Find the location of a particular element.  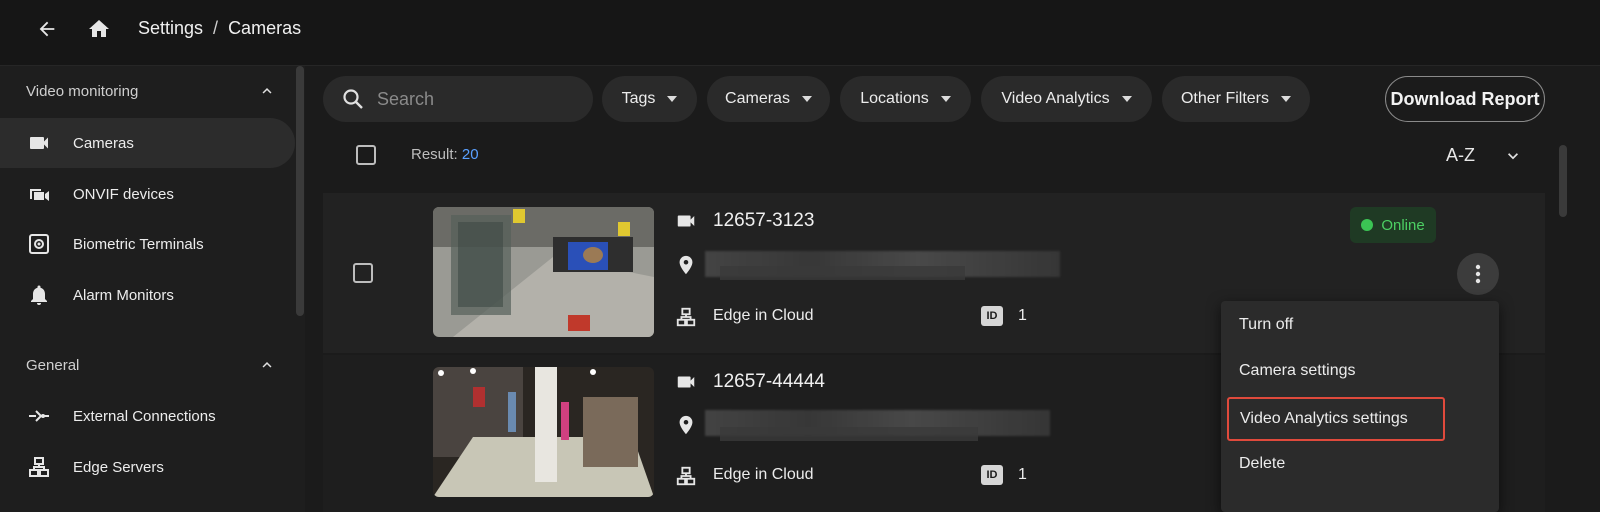

back-arrow-icon is located at coordinates (47, 29).